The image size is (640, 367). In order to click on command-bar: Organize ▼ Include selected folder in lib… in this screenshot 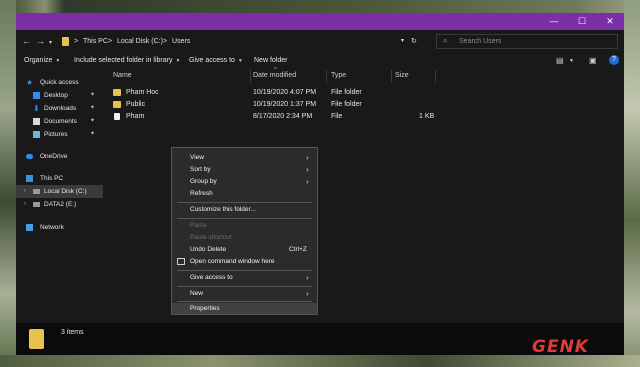, I will do `click(320, 61)`.